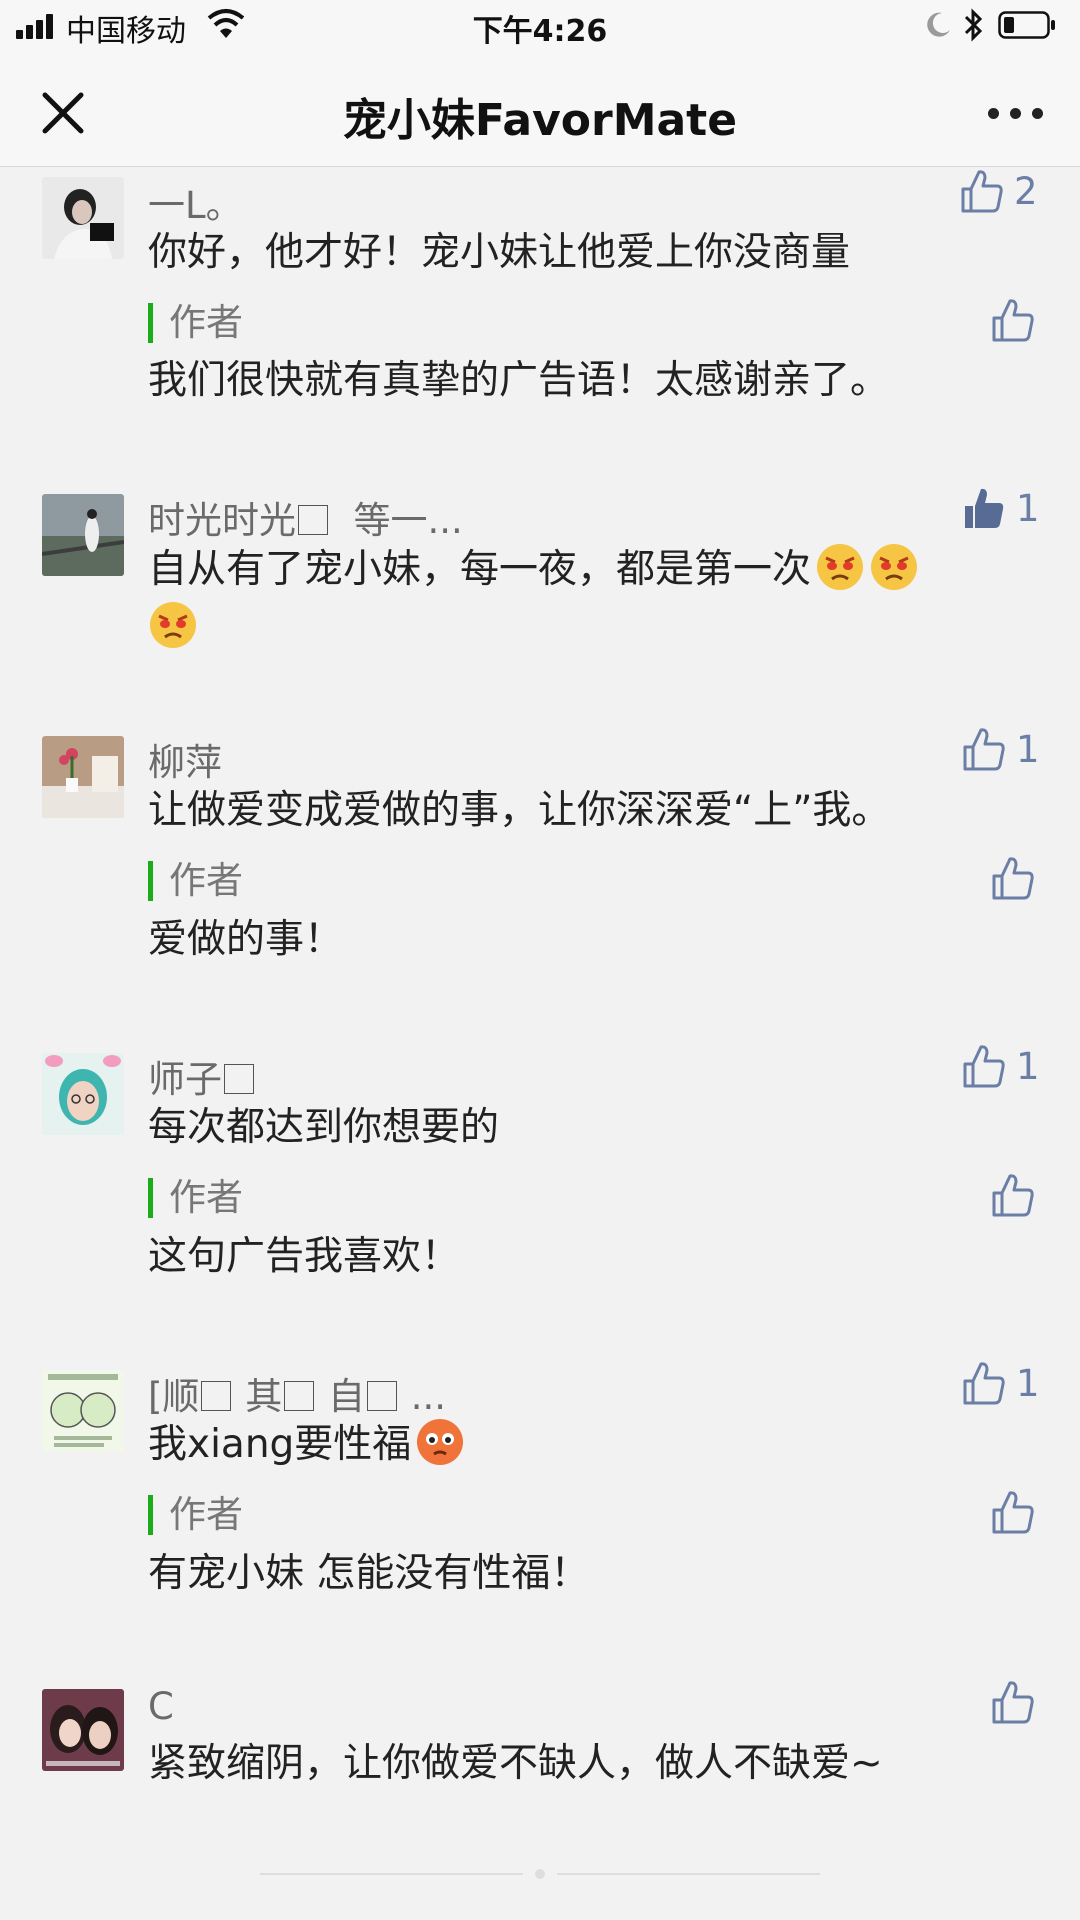  I want to click on comment-nickname: 师子, so click(202, 1076).